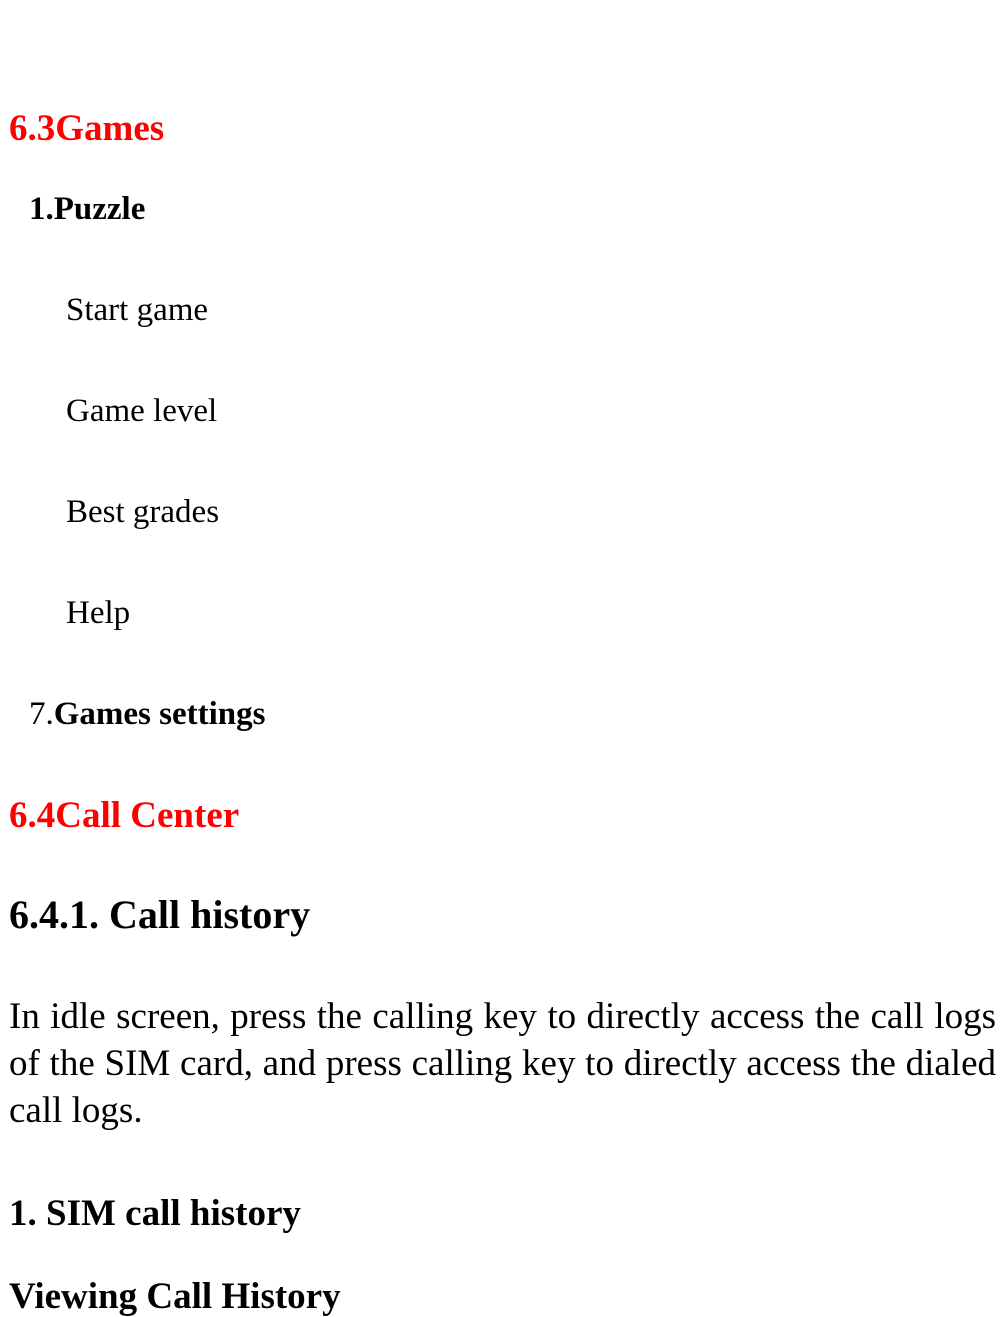  I want to click on section-heading-call-center: 6.4Call Center, so click(124, 815).